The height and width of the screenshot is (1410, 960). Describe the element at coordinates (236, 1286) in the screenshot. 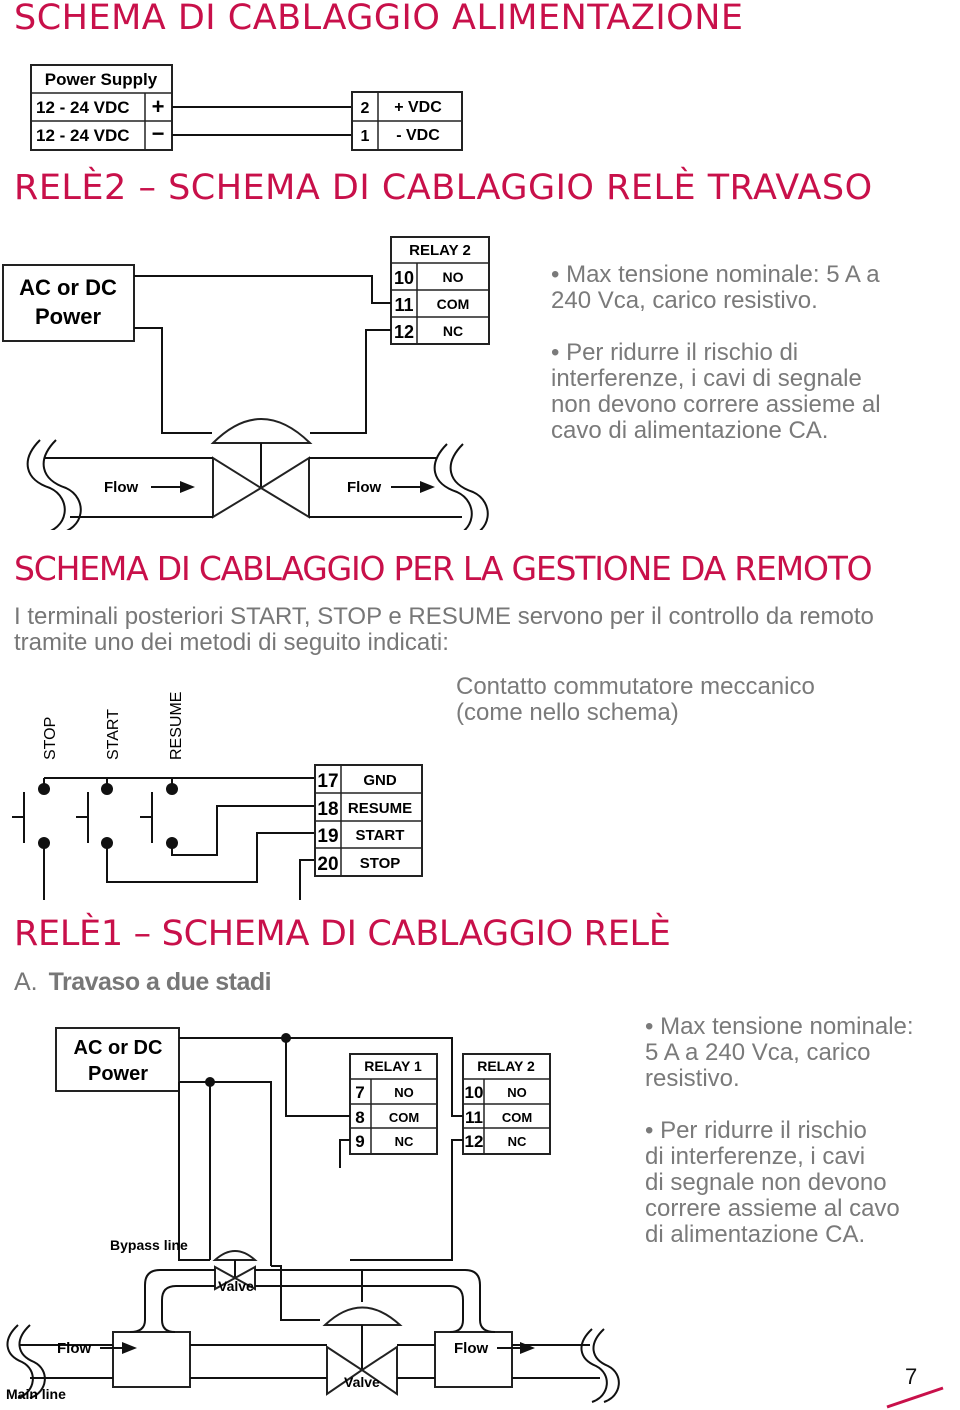

I see `bypass-valve-label: Valve` at that location.